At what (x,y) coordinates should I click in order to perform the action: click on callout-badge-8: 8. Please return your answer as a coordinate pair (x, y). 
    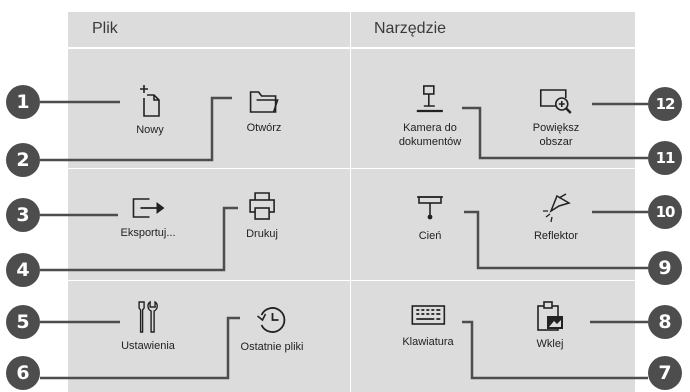
    Looking at the image, I should click on (665, 322).